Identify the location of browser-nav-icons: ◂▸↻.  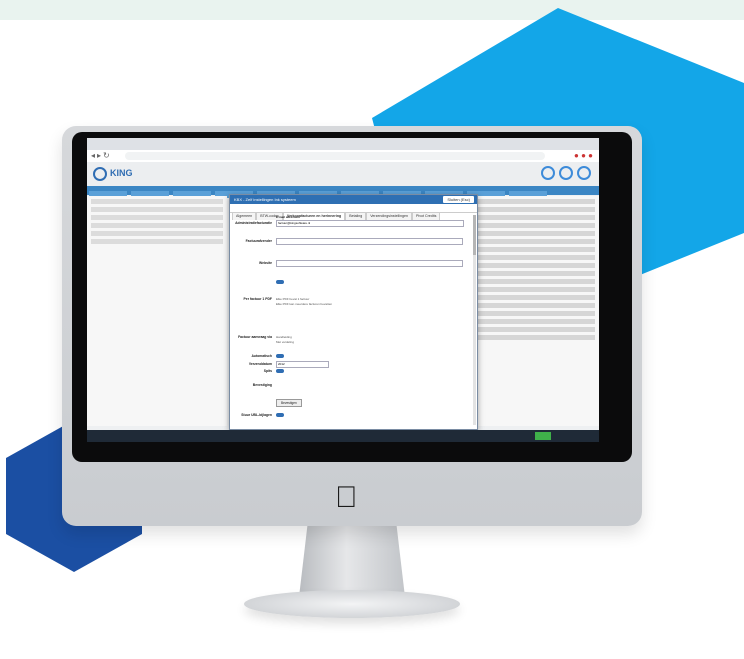
(101, 155).